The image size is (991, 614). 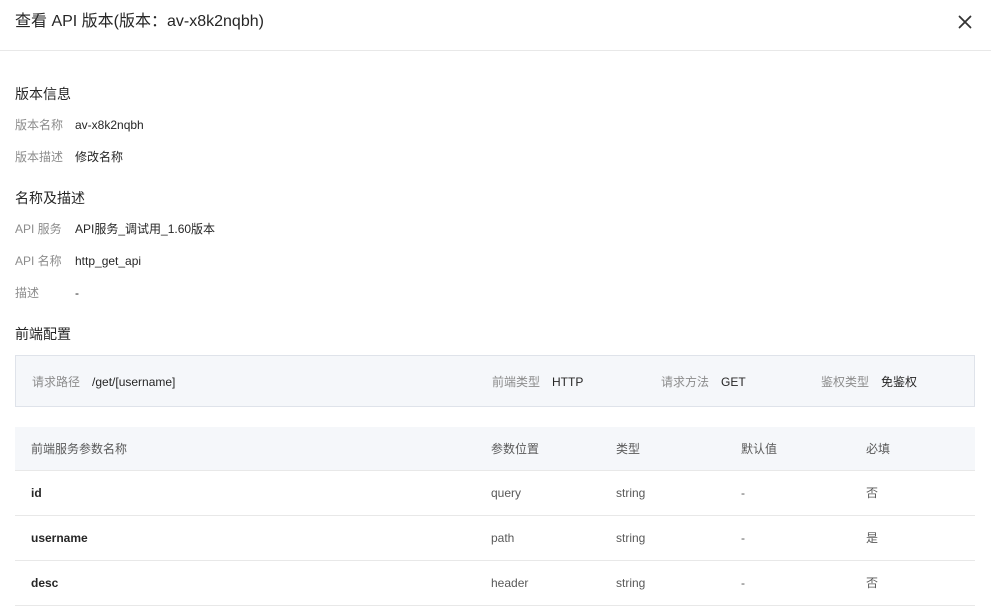 I want to click on column-header-param-name: 前端服务参数名称, so click(x=79, y=449).